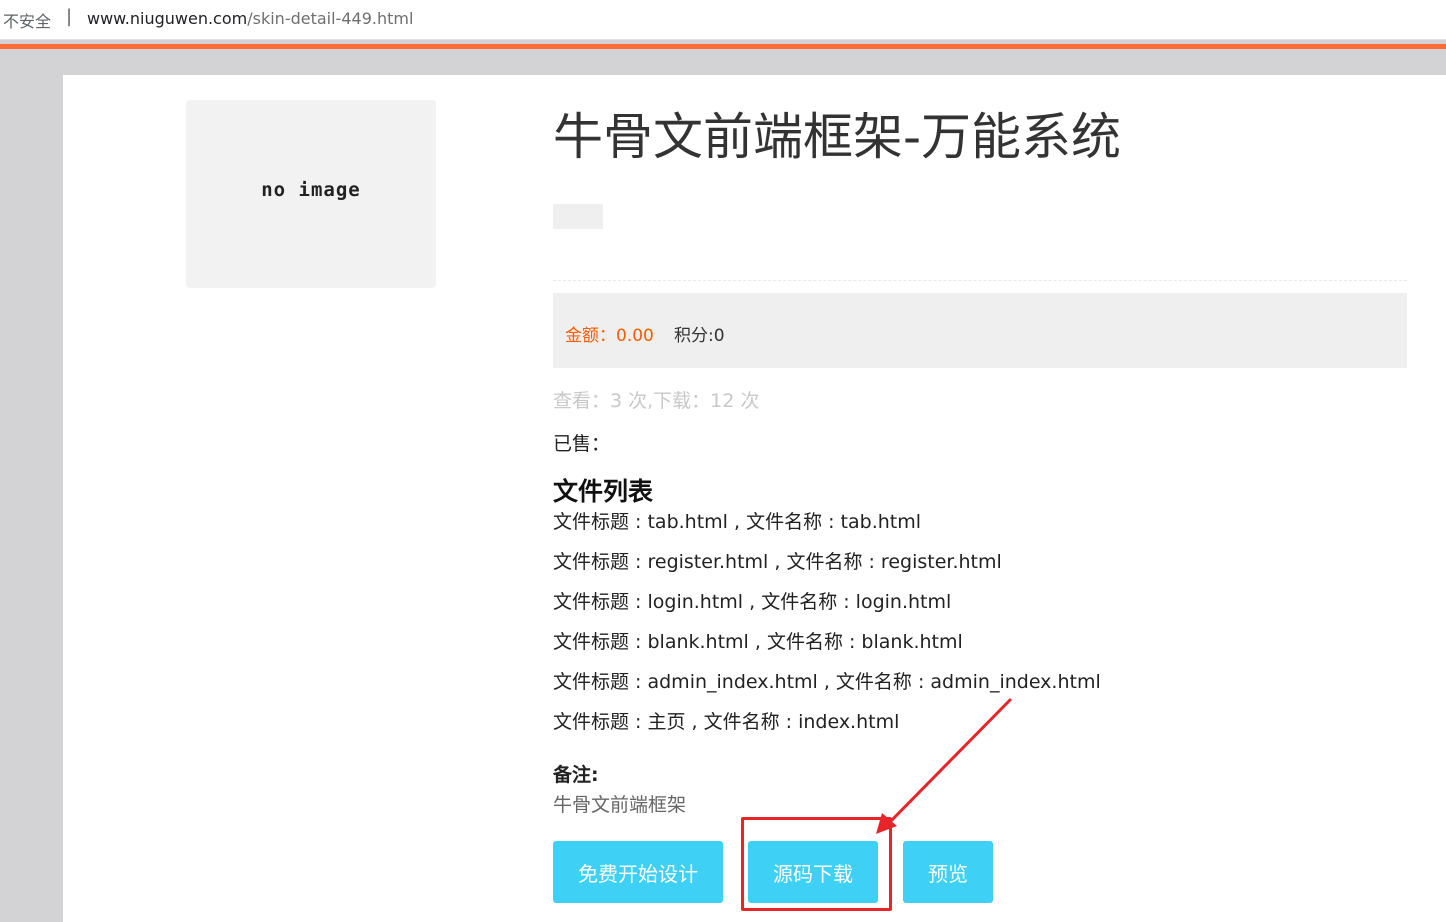  Describe the element at coordinates (330, 18) in the screenshot. I see `url-path: /skin-detail-449.html` at that location.